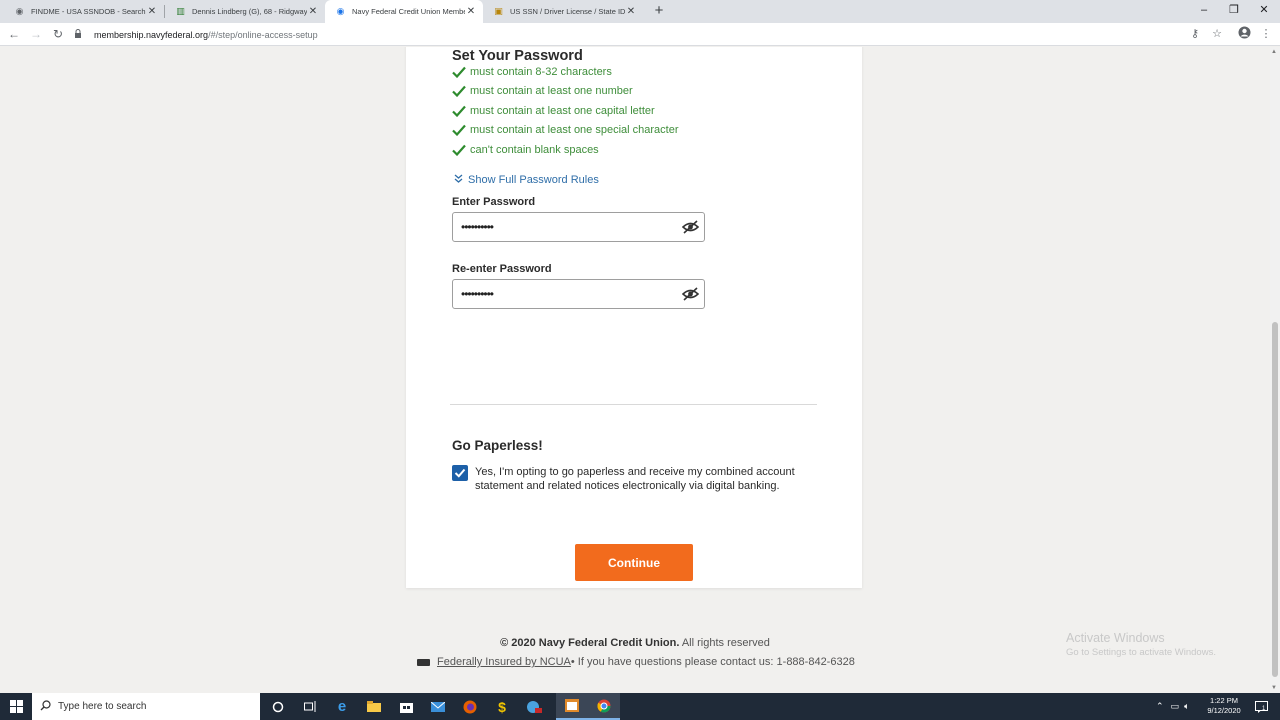 This screenshot has width=1280, height=720. I want to click on password-rule: can't contain blank spaces, so click(525, 150).